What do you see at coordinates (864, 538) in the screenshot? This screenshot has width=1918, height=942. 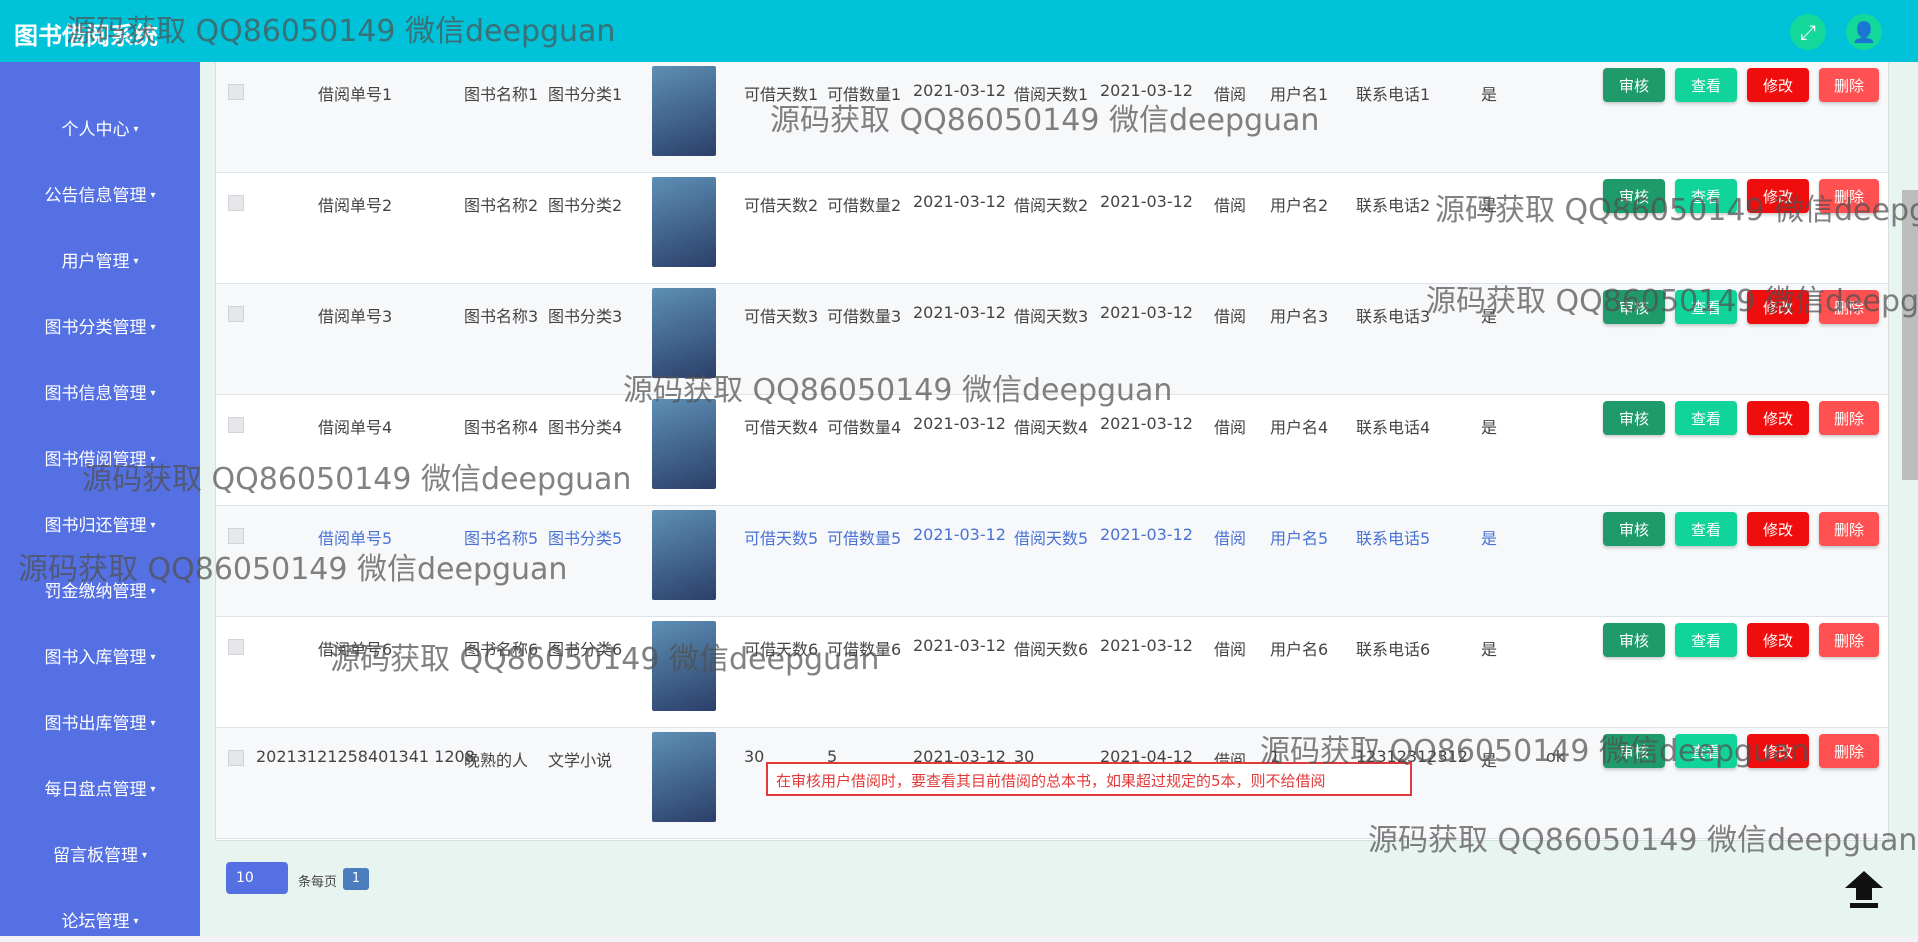 I see `cell-qty-allowed: 可借数量5` at bounding box center [864, 538].